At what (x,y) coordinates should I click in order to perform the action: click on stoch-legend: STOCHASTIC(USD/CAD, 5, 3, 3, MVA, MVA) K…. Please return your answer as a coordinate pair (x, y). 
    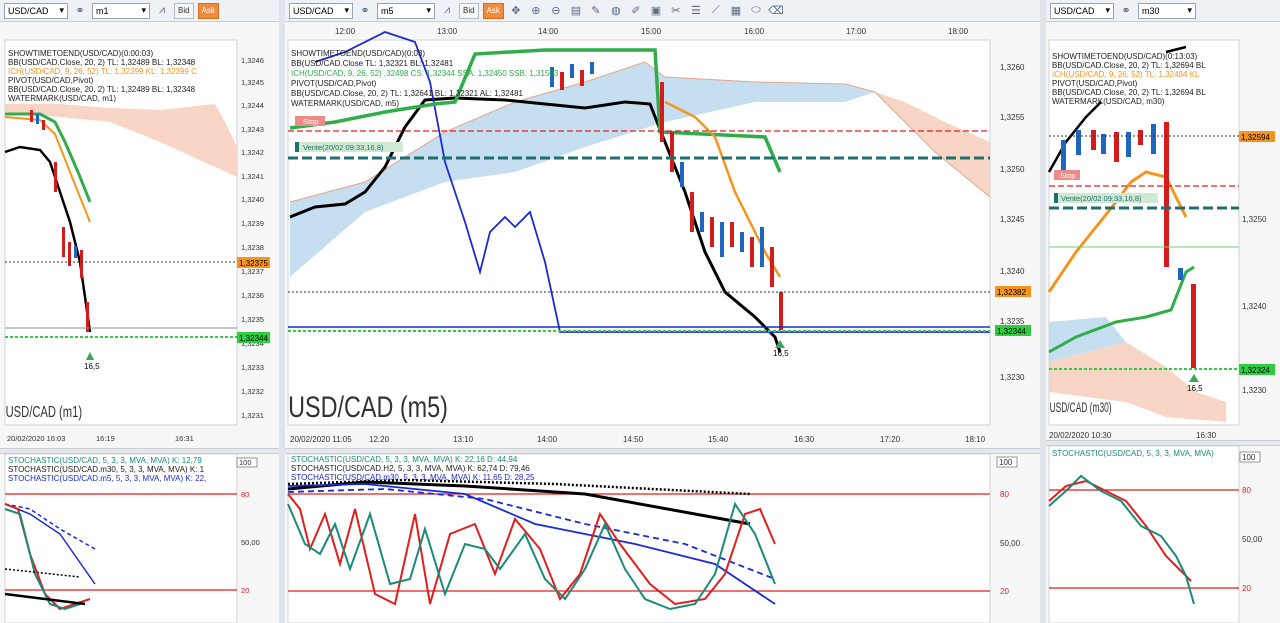
    Looking at the image, I should click on (413, 468).